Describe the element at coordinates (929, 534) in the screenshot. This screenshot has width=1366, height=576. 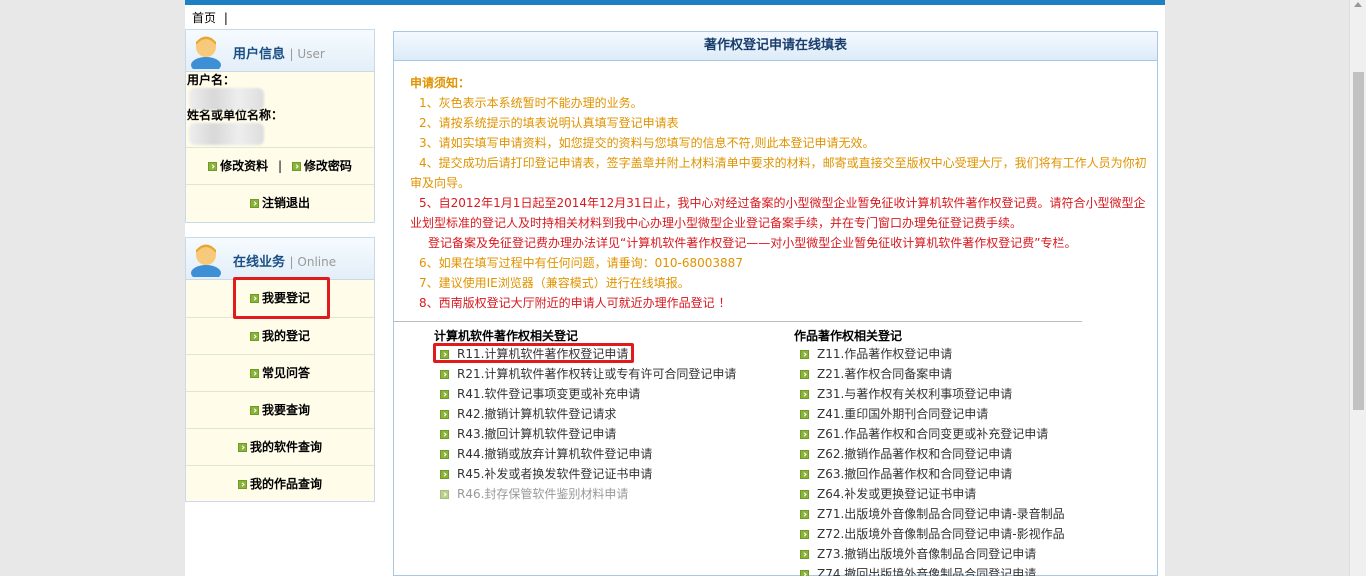
I see `works-item-z72: Z72.出版境外音像制品合同登记申请-影视作品` at that location.